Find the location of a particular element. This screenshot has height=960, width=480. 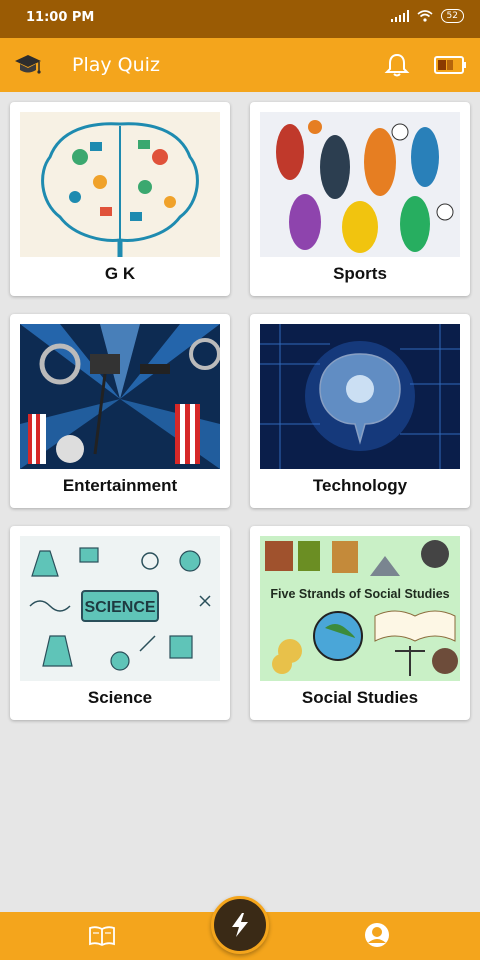

page-title: Play Quiz is located at coordinates (116, 65).